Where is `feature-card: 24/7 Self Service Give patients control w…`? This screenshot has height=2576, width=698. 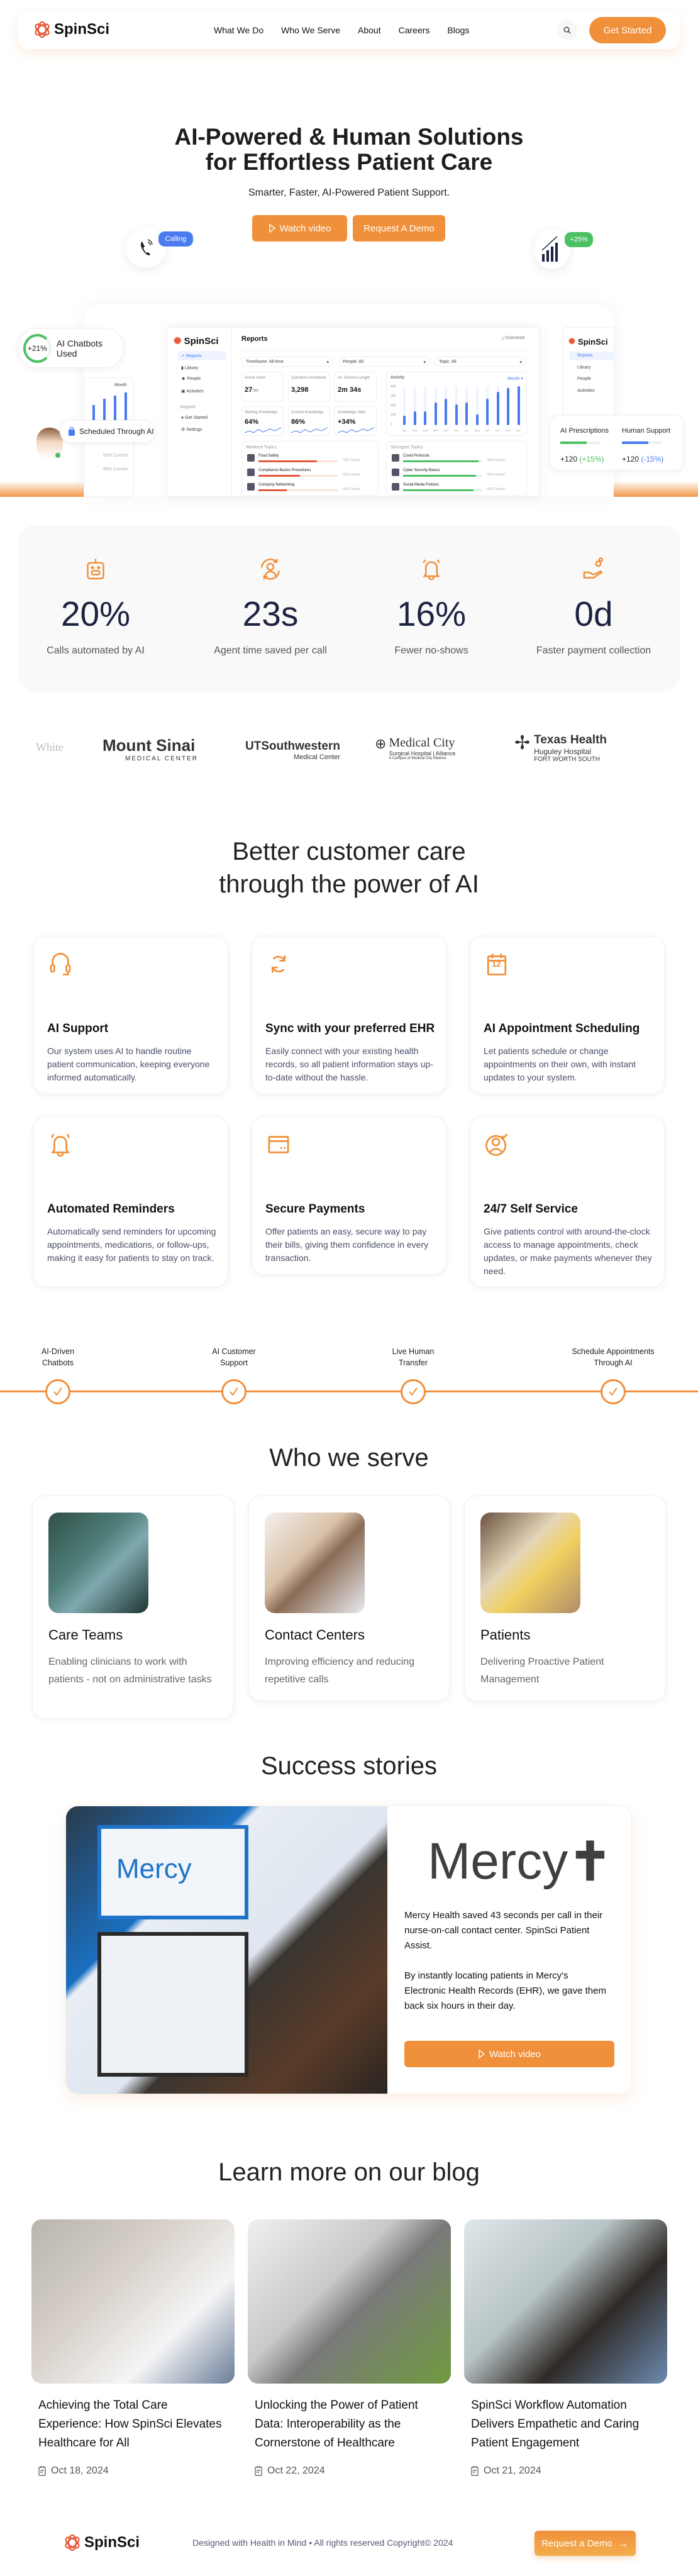 feature-card: 24/7 Self Service Give patients control w… is located at coordinates (567, 1201).